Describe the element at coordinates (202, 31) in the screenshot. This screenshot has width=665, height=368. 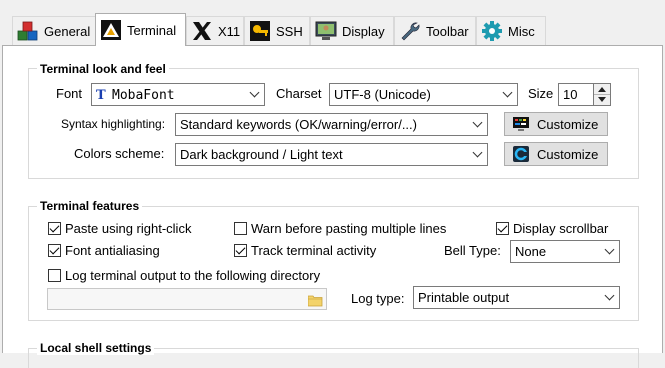
I see `x11-icon` at that location.